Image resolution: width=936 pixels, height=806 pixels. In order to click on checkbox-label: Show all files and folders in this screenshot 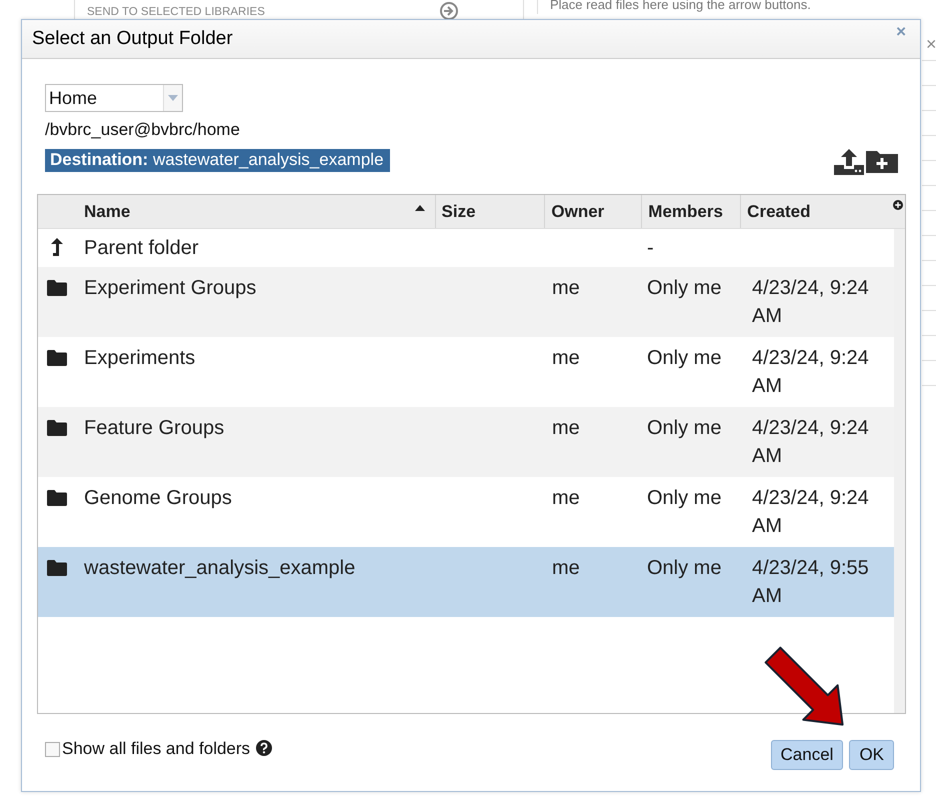, I will do `click(156, 749)`.